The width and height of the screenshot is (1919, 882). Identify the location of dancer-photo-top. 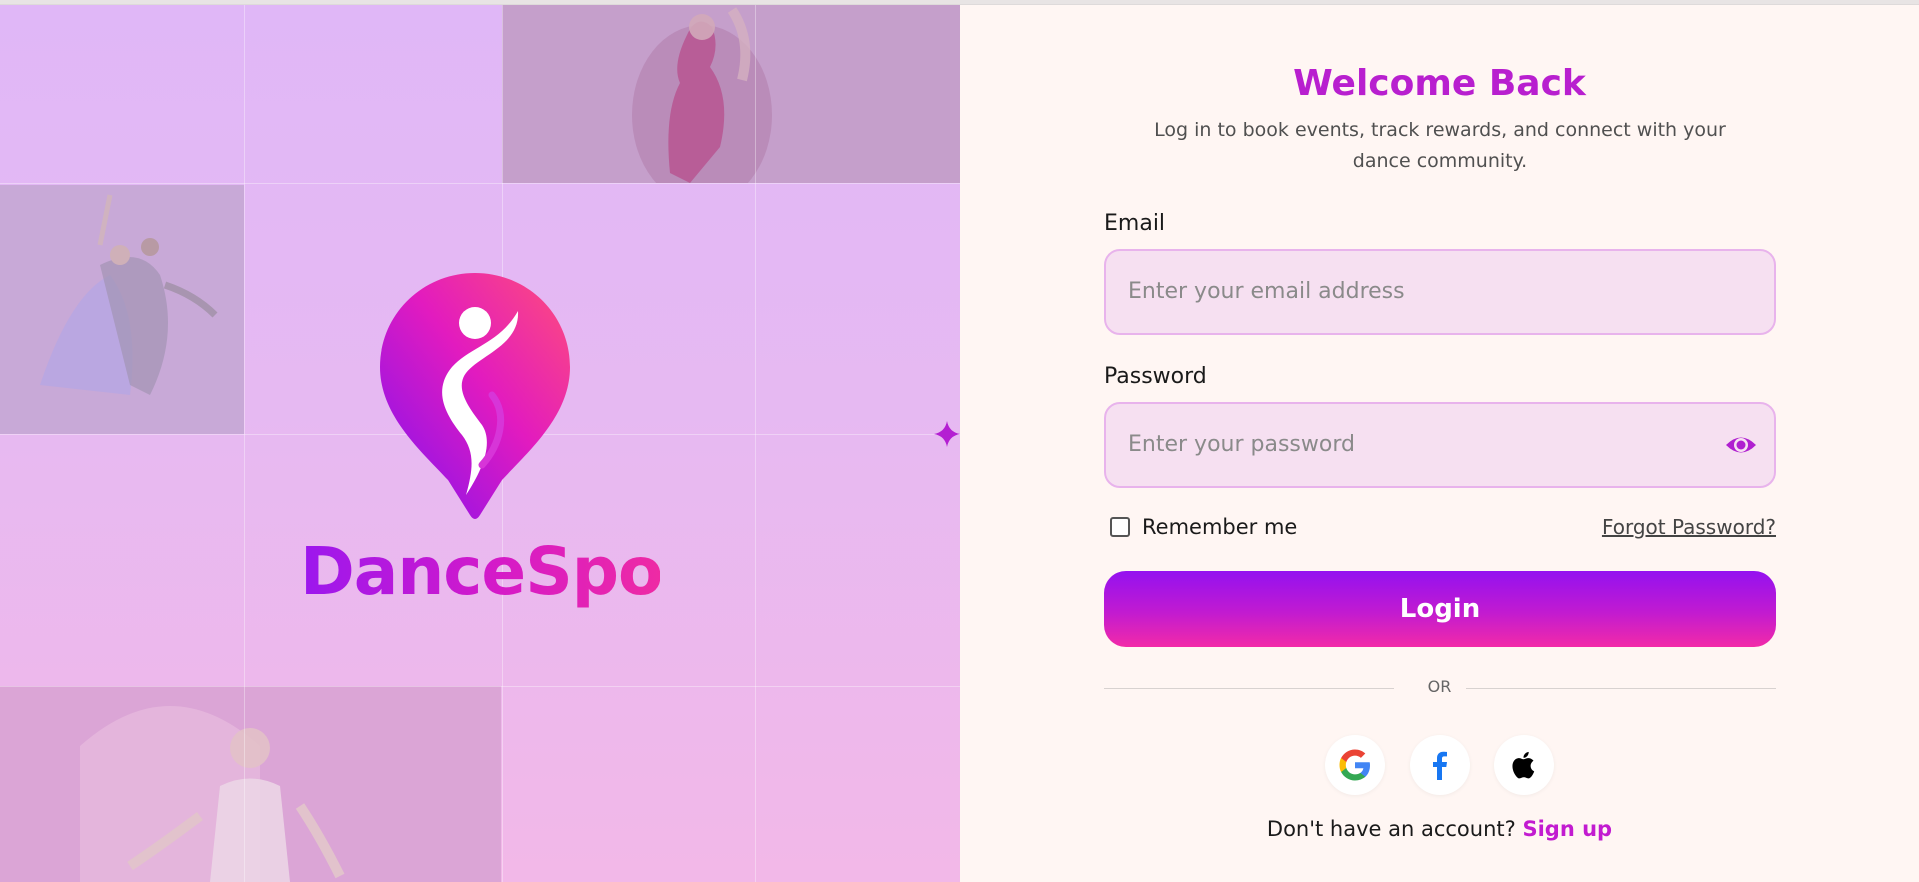
(731, 94).